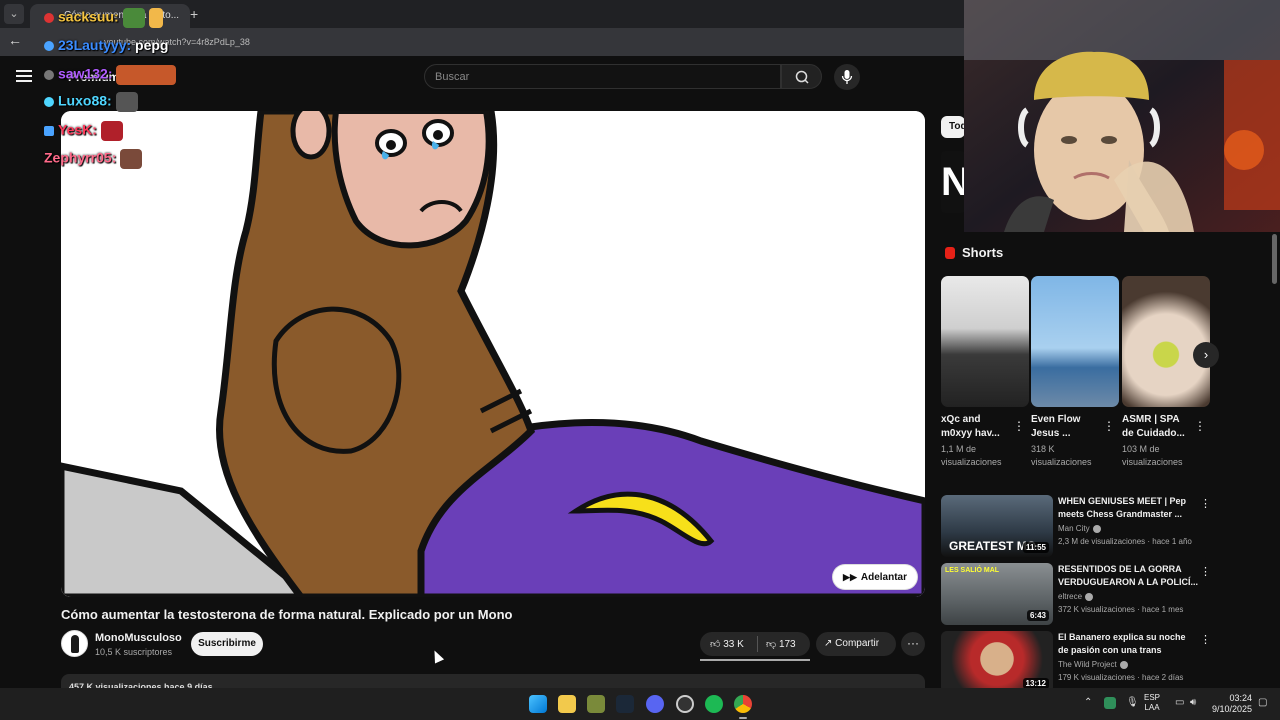  What do you see at coordinates (625, 704) in the screenshot?
I see `steam-icon` at bounding box center [625, 704].